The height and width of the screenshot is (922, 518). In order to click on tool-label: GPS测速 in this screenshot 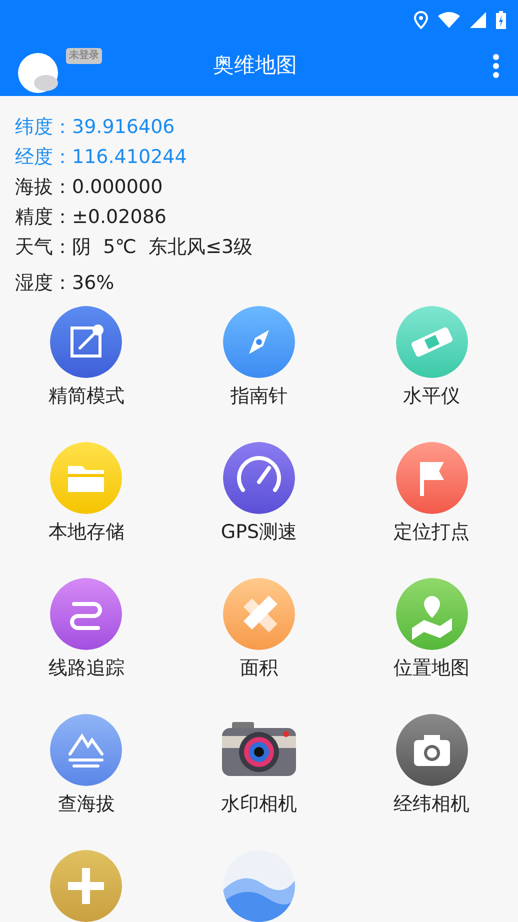, I will do `click(259, 532)`.